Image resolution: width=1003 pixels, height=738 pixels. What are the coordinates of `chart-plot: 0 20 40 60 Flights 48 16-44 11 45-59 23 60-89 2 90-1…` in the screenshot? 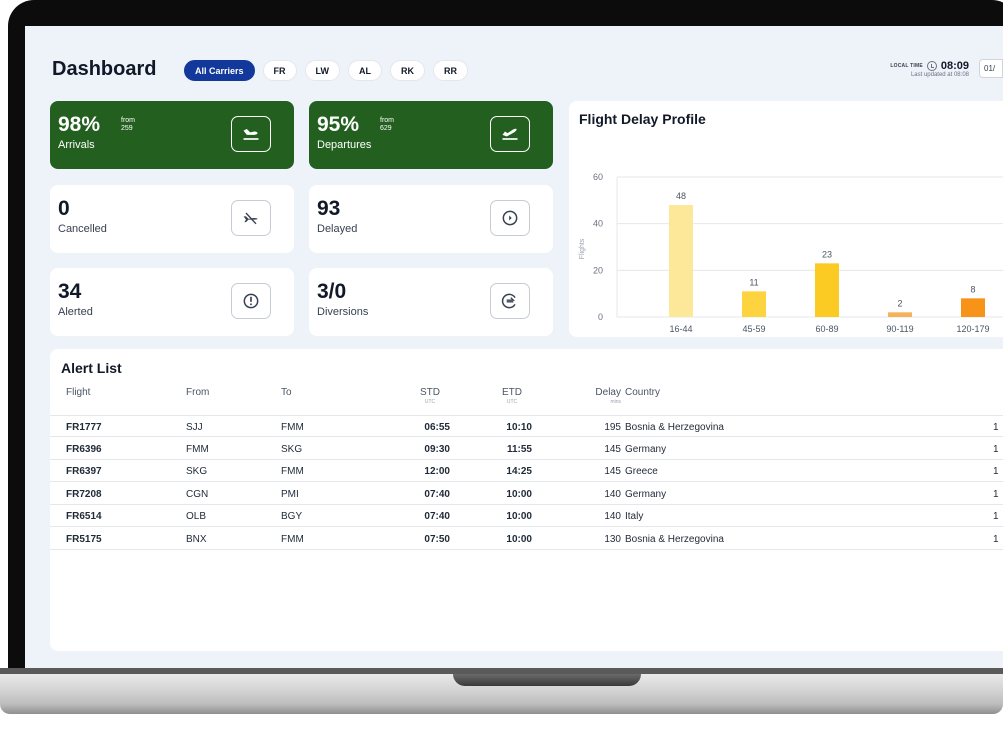 It's located at (791, 253).